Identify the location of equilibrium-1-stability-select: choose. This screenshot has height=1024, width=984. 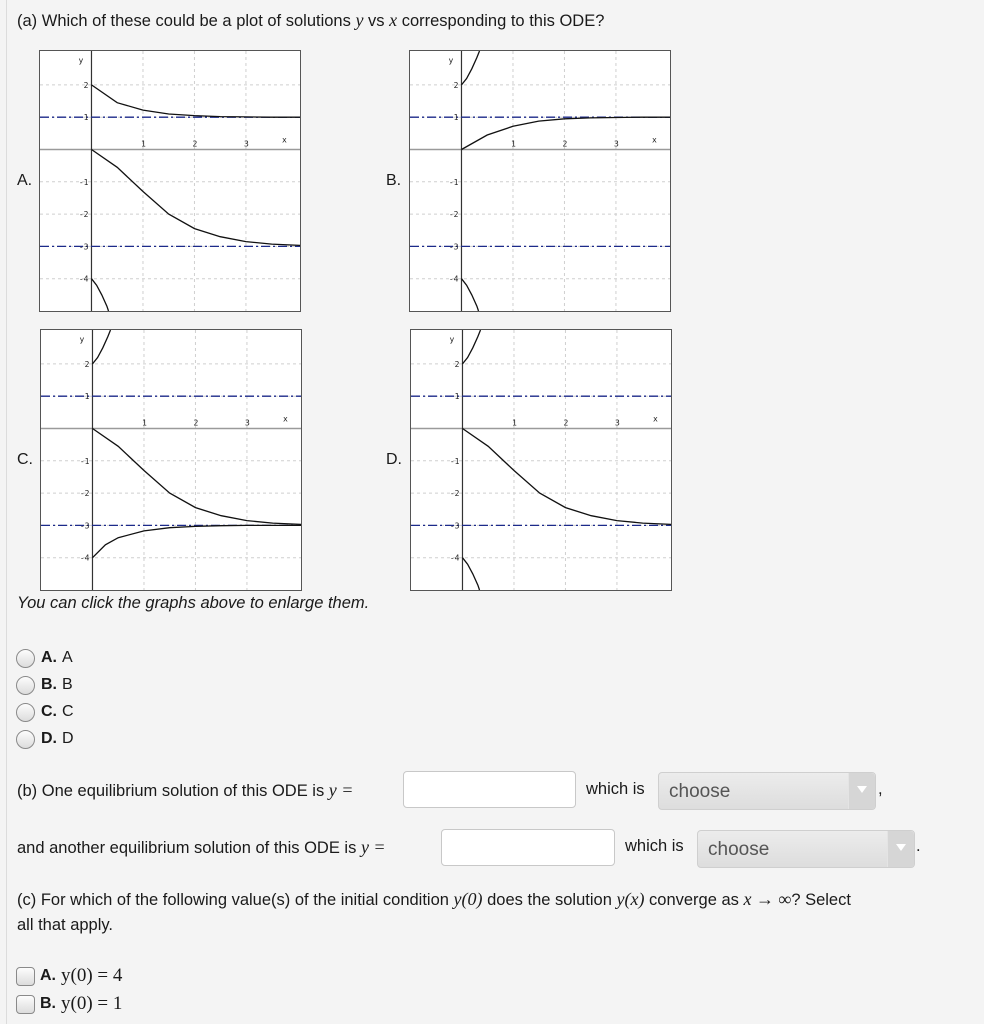
(767, 791).